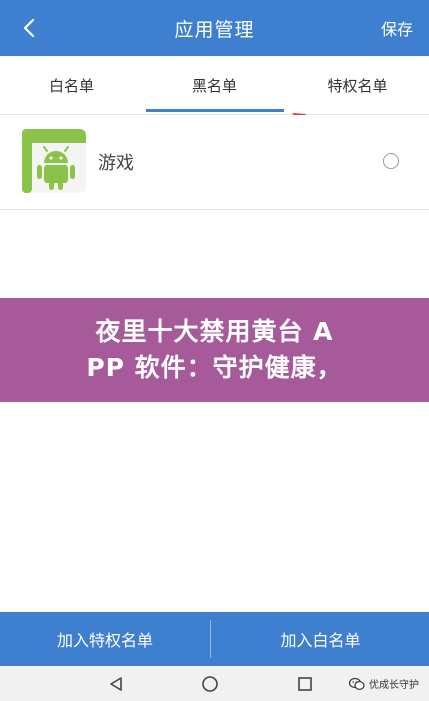  Describe the element at coordinates (214, 331) in the screenshot. I see `banner-line-1: 夜里十大禁用黄台 A` at that location.